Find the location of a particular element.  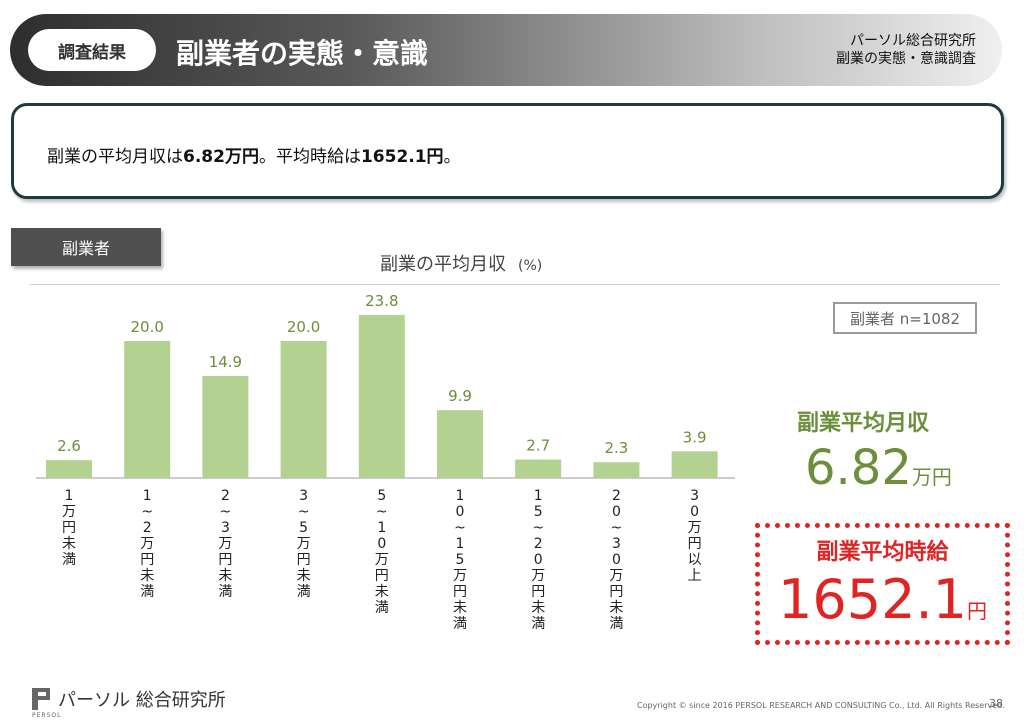

bar-value-label: 23.8 is located at coordinates (381, 301).